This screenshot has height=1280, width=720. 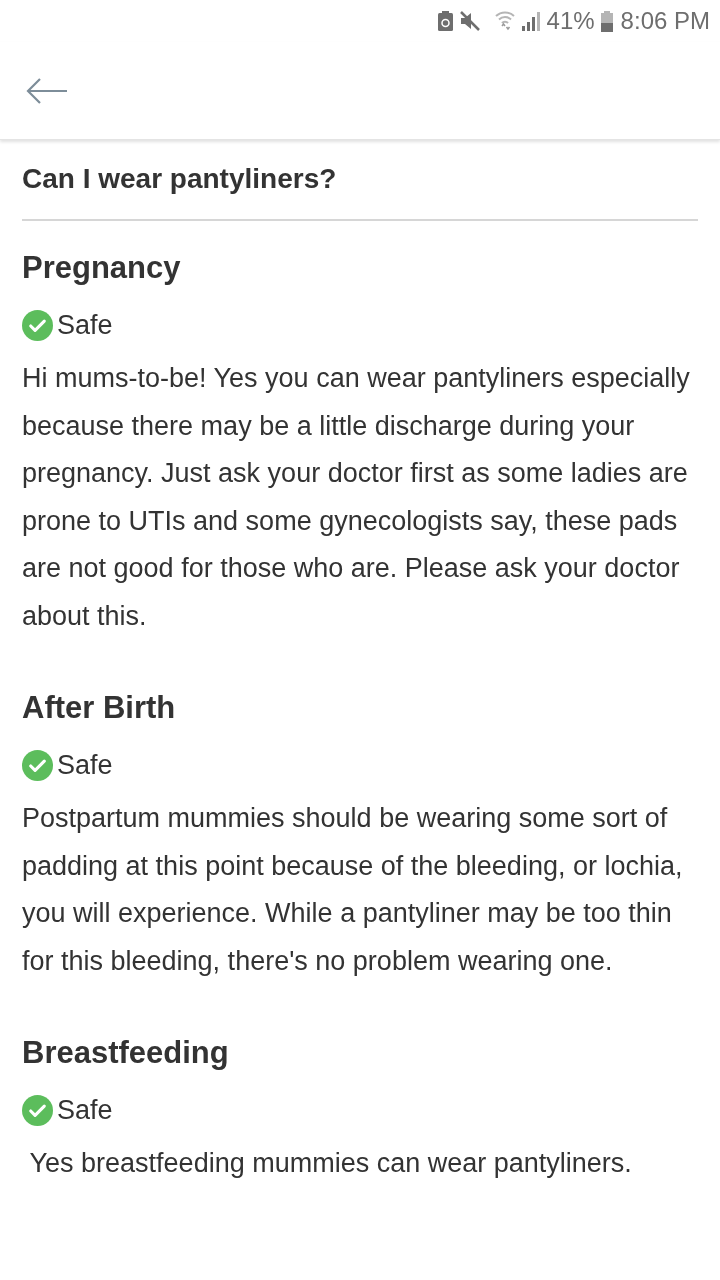 What do you see at coordinates (606, 21) in the screenshot?
I see `battery-icon` at bounding box center [606, 21].